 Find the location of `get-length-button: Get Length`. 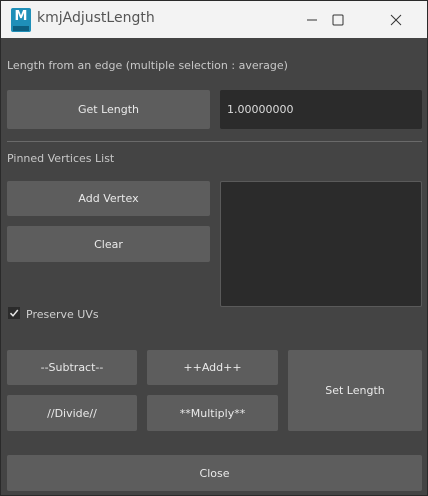

get-length-button: Get Length is located at coordinates (108, 109).